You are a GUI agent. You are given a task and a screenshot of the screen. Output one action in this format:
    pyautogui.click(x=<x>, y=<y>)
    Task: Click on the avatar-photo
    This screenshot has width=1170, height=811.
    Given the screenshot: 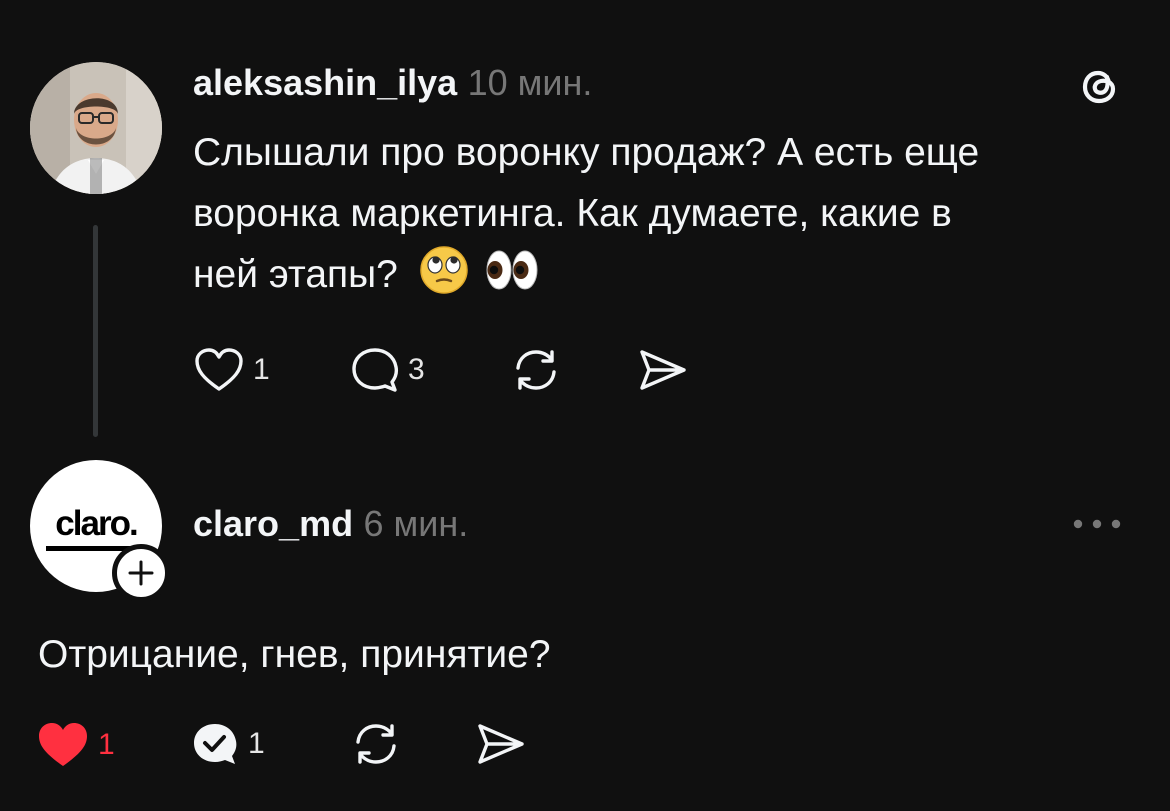 What is the action you would take?
    pyautogui.click(x=96, y=128)
    